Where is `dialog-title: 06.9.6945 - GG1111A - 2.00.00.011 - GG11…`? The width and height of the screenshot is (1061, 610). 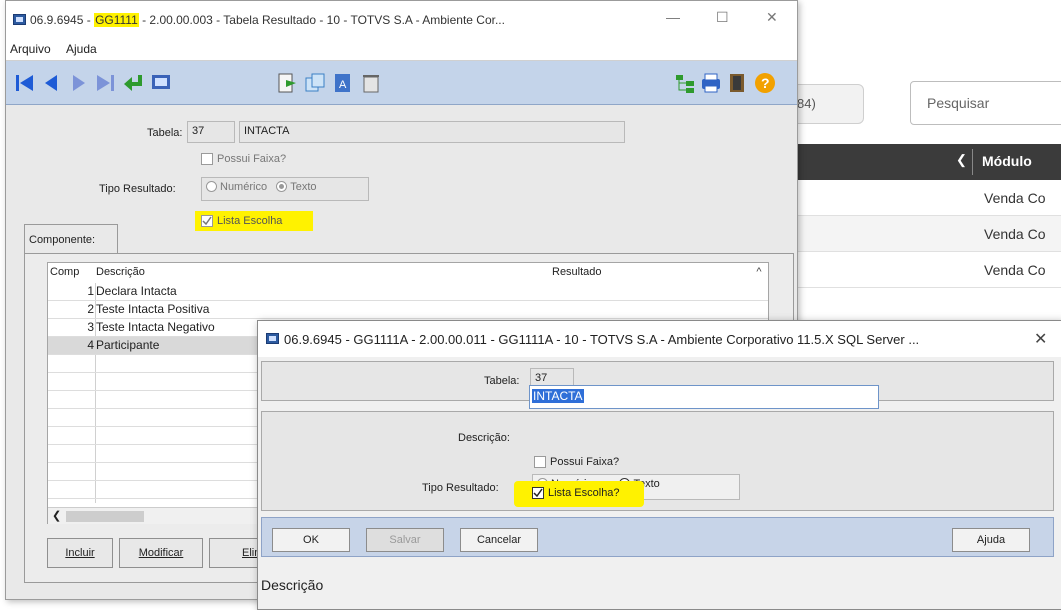
dialog-title: 06.9.6945 - GG1111A - 2.00.00.011 - GG11… is located at coordinates (602, 339).